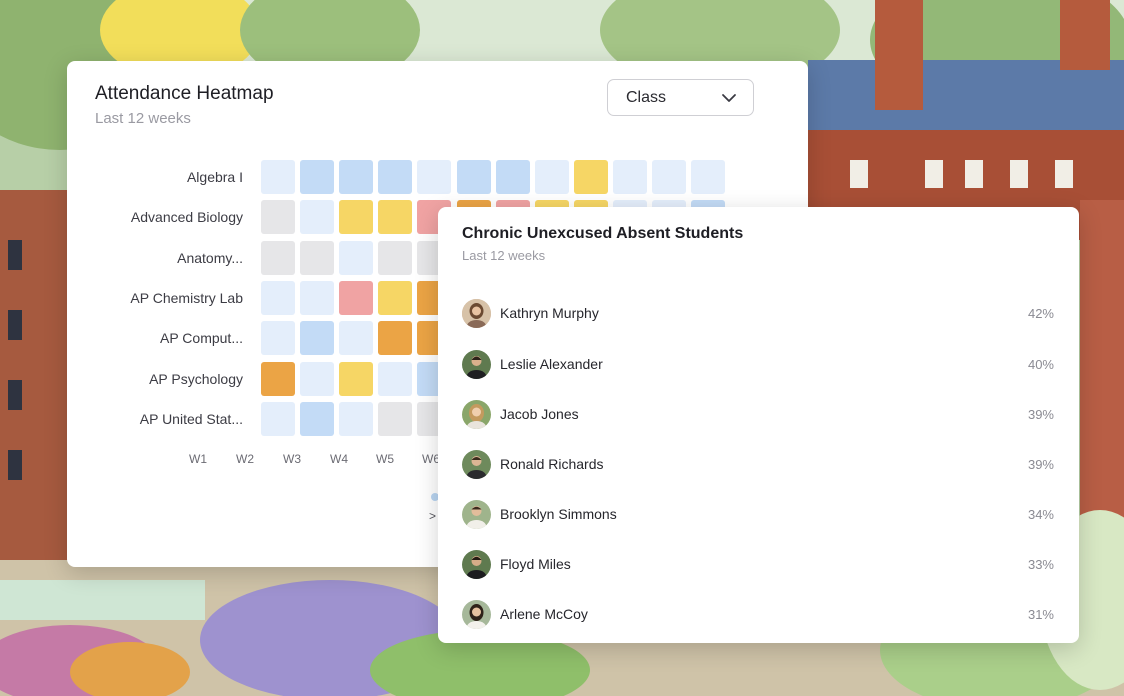  What do you see at coordinates (758, 313) in the screenshot?
I see `student-row: Kathryn Murphy 42%` at bounding box center [758, 313].